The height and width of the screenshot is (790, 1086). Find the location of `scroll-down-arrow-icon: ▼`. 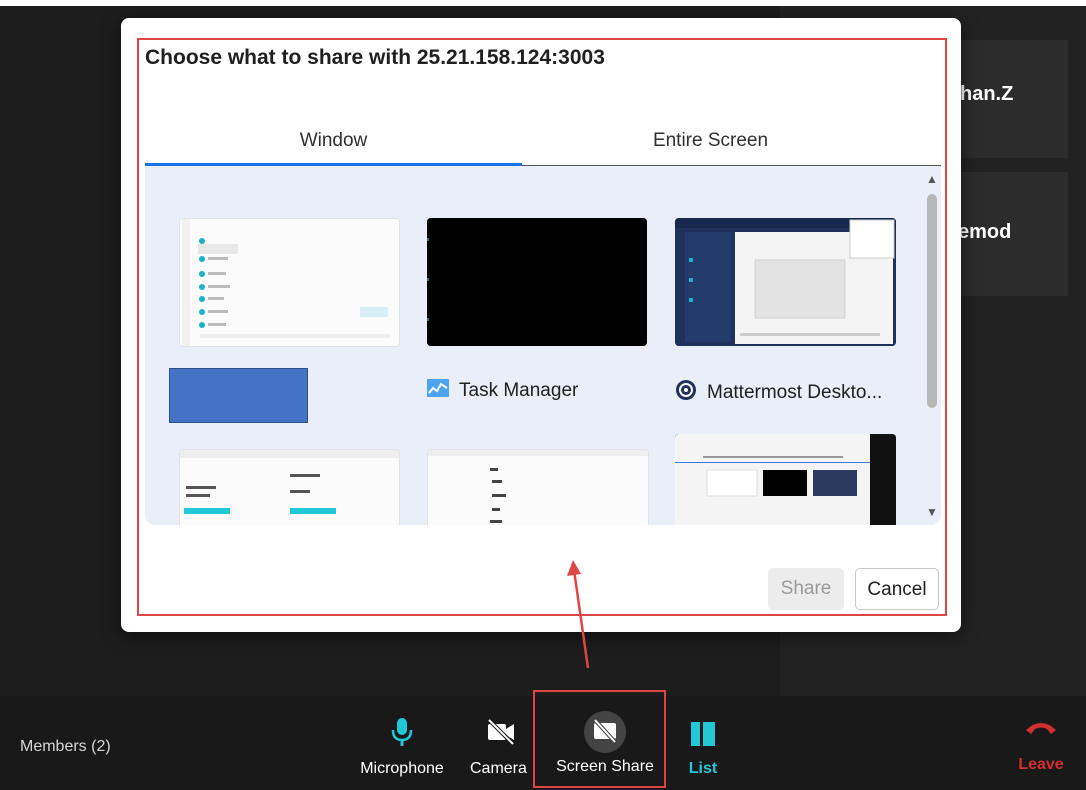

scroll-down-arrow-icon: ▼ is located at coordinates (932, 512).